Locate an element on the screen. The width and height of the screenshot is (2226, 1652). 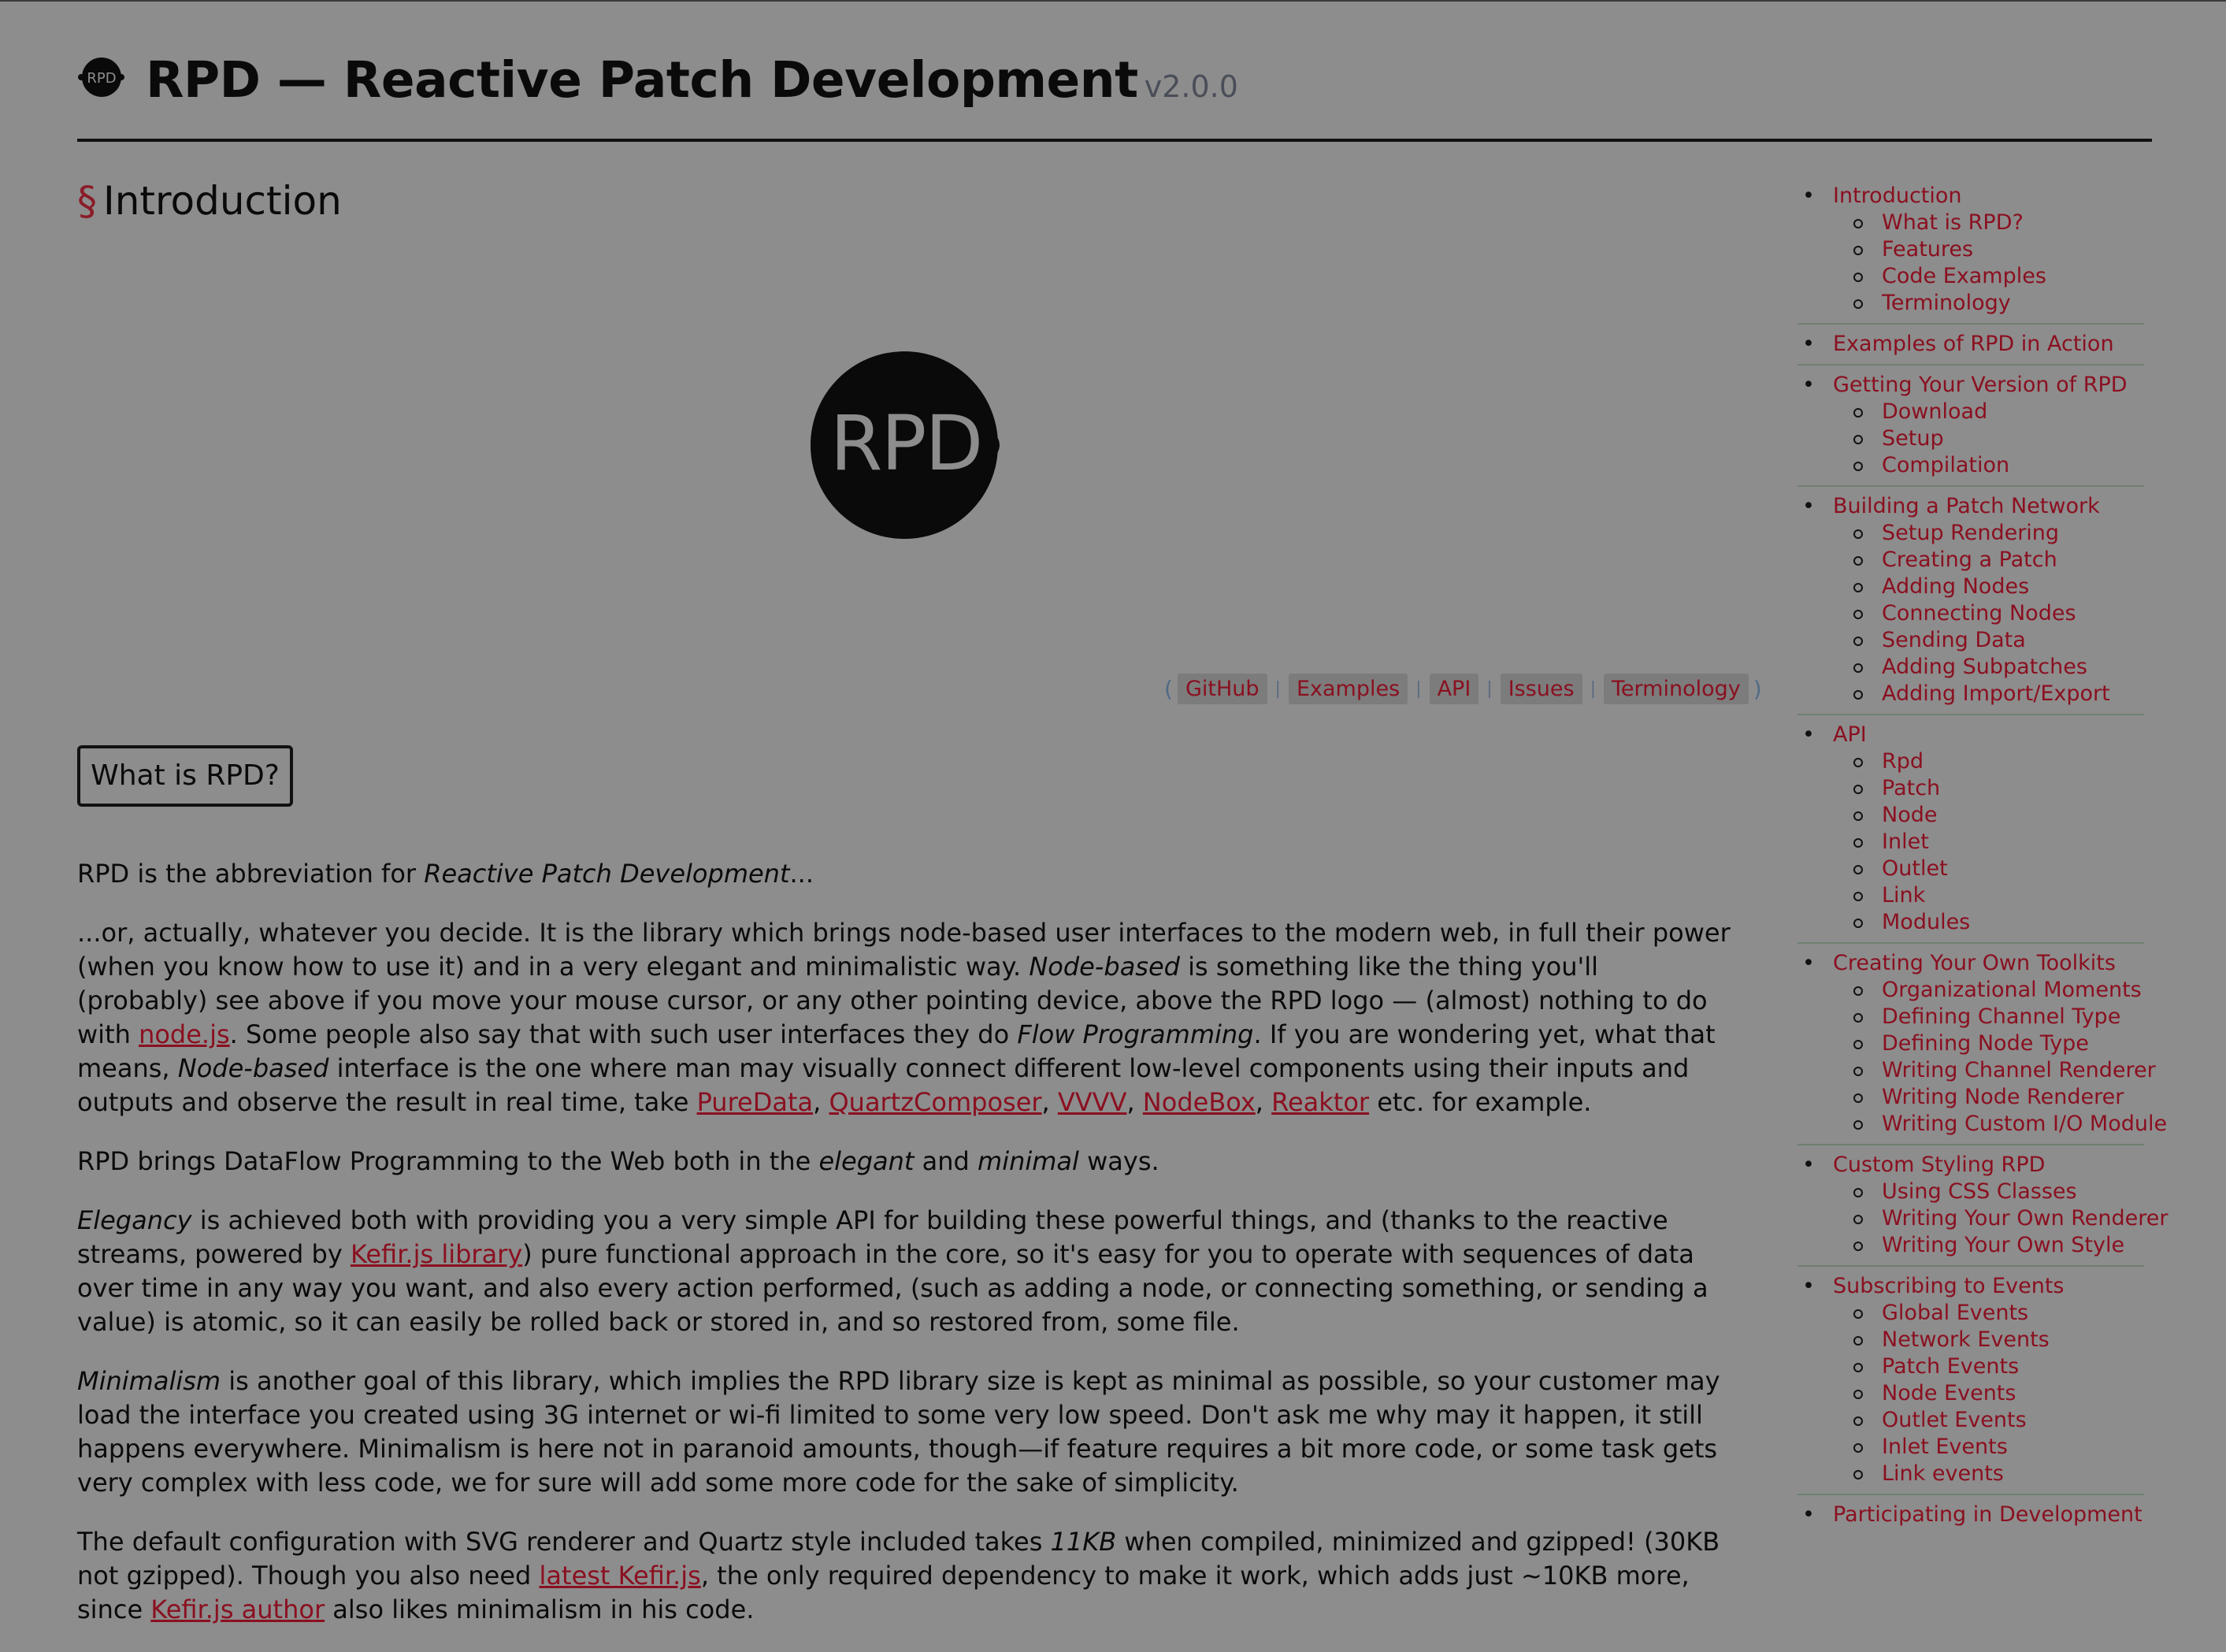
toc-subitem: Rpd is located at coordinates (1970, 762).